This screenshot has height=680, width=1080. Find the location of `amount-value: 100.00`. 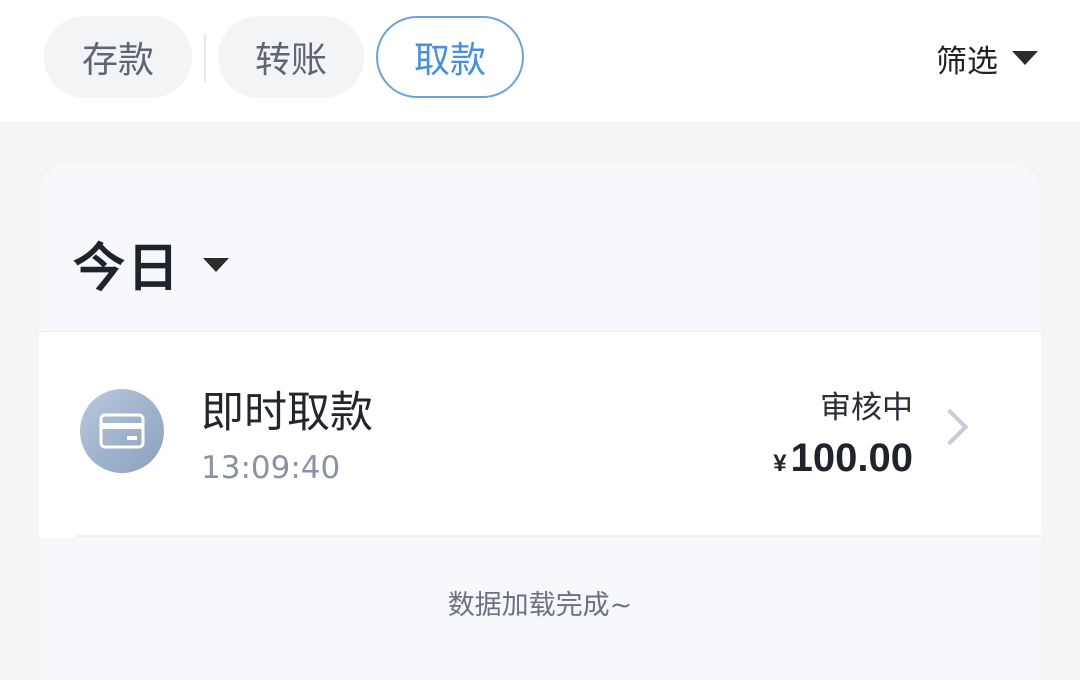

amount-value: 100.00 is located at coordinates (851, 458).